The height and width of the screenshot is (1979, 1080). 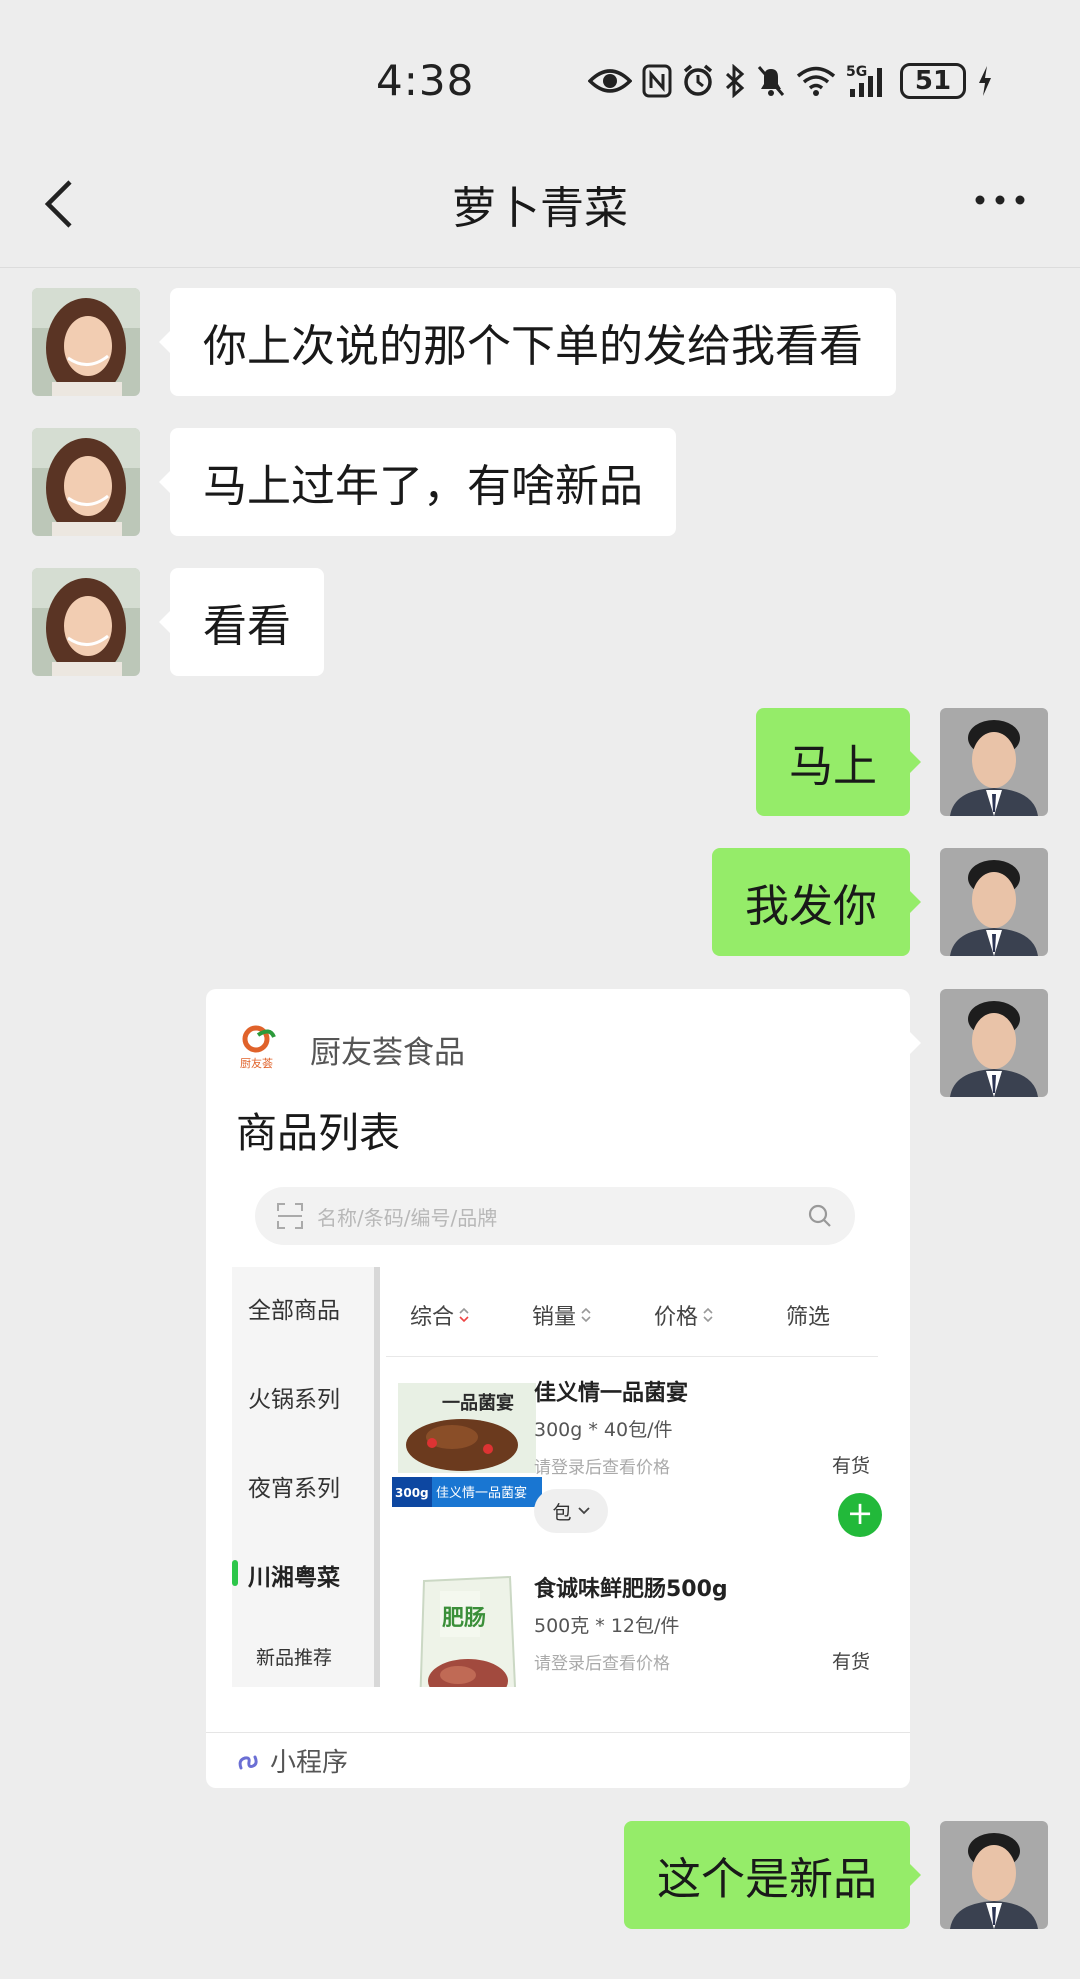 I want to click on unit-selector: 包, so click(x=571, y=1511).